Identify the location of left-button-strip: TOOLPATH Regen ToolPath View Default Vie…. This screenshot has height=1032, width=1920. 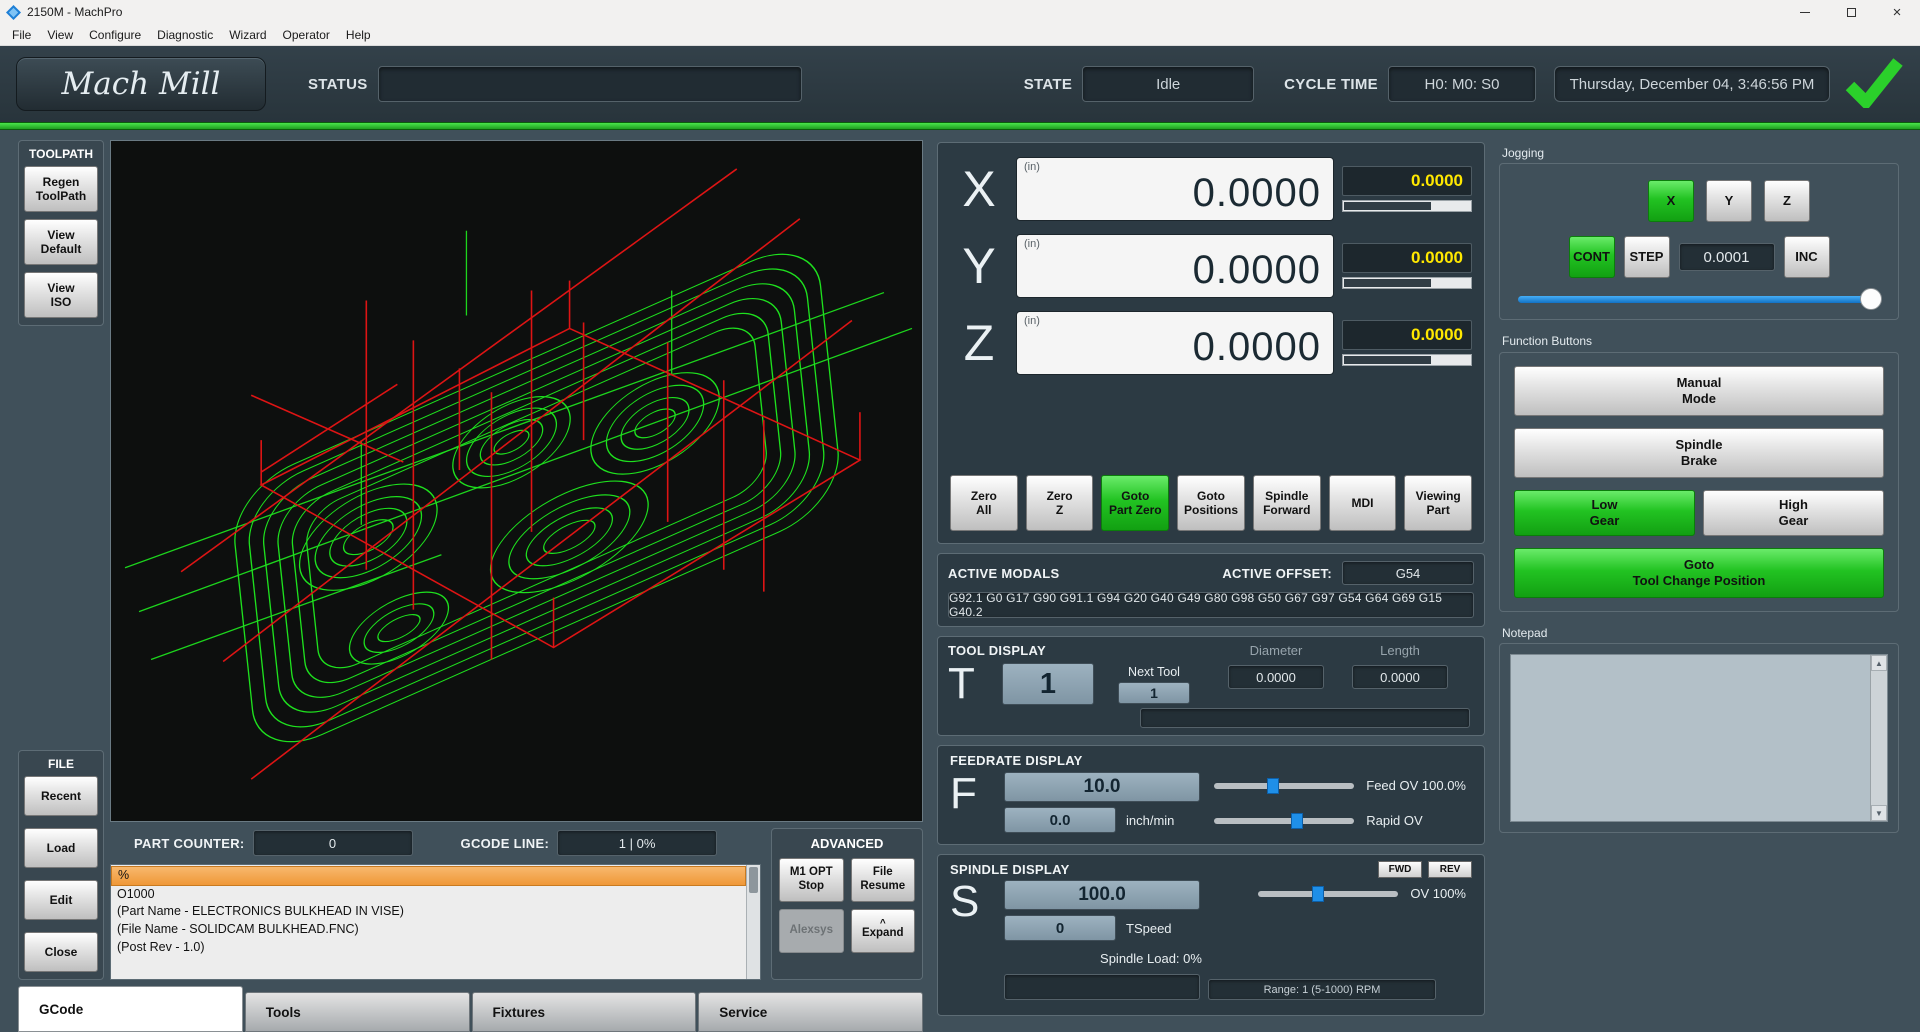
(61, 560).